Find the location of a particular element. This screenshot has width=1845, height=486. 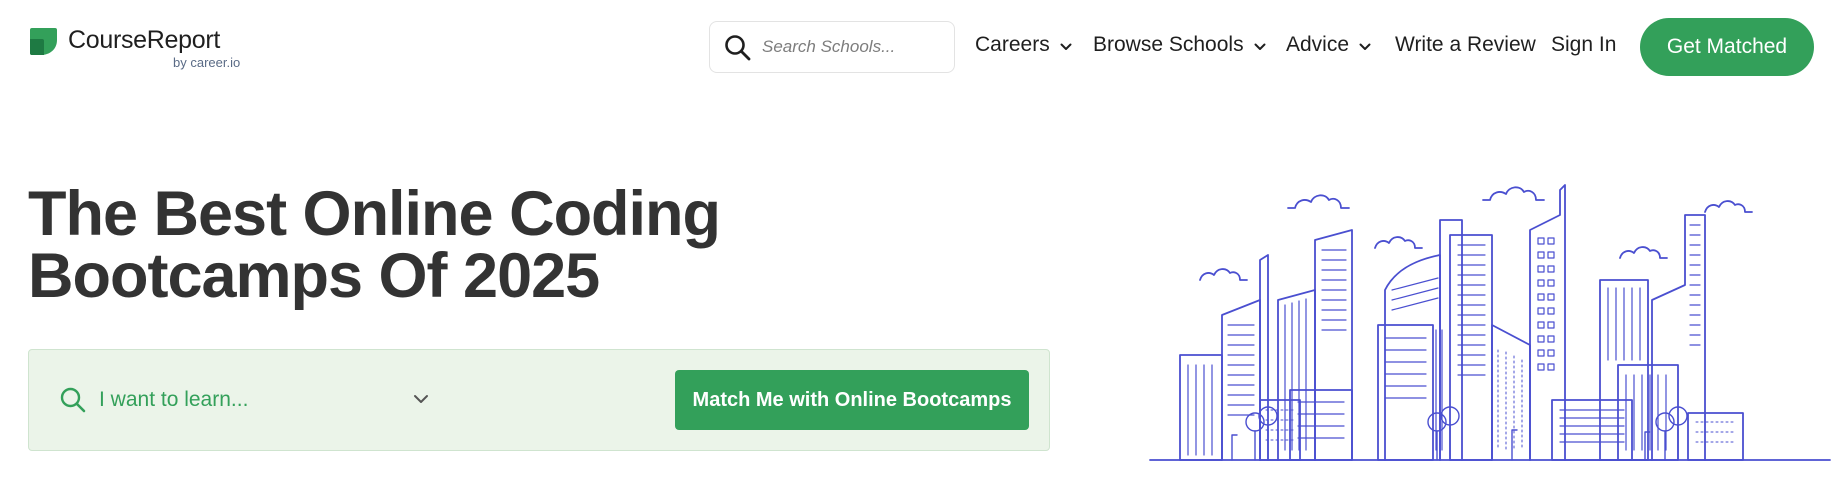

get-matched-button: Get Matched is located at coordinates (1727, 47).